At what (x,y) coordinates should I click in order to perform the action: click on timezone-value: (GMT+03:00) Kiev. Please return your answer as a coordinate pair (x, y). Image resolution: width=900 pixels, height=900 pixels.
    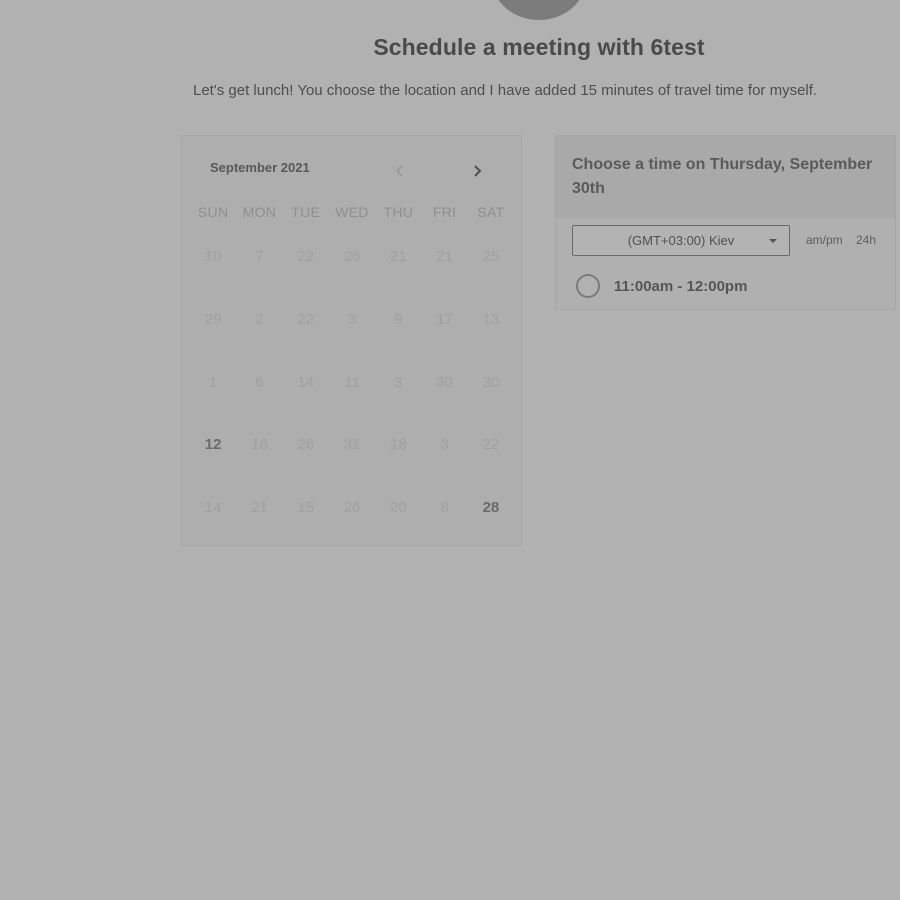
    Looking at the image, I should click on (681, 240).